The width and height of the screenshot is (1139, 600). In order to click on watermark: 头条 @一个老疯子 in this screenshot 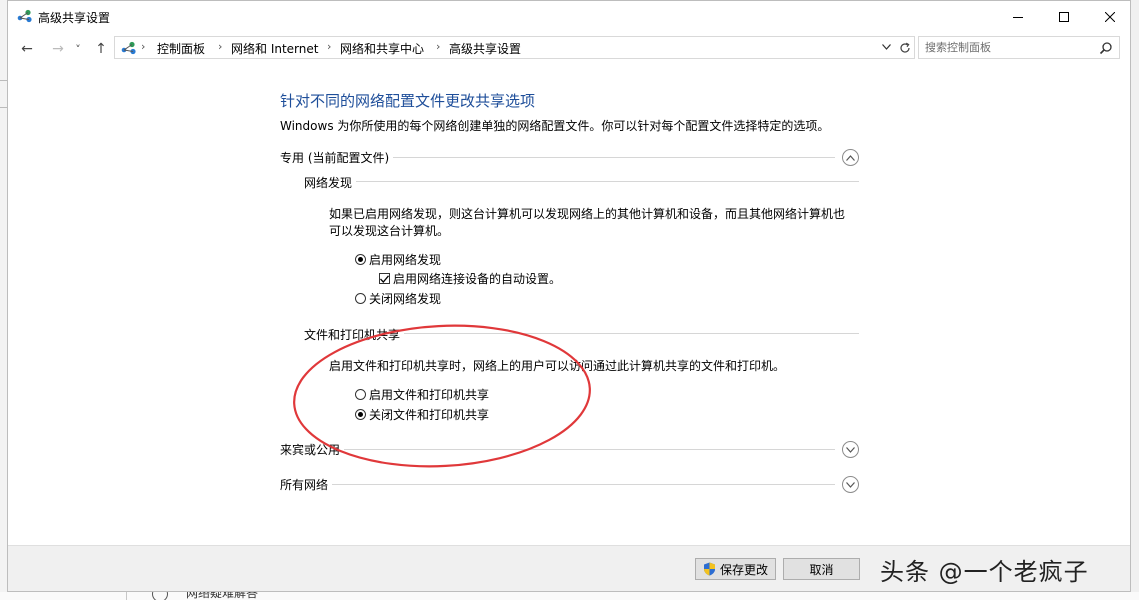, I will do `click(984, 572)`.